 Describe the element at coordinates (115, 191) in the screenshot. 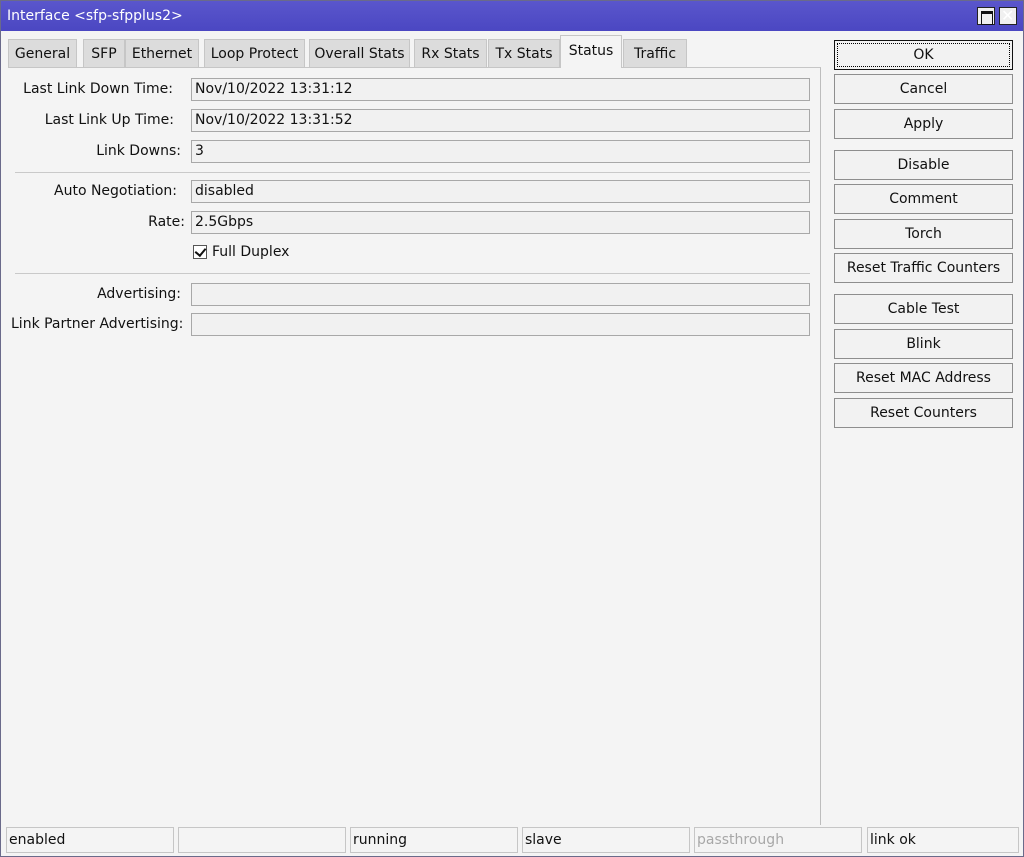

I see `auto-negotiation-label: Auto Negotiation:` at that location.